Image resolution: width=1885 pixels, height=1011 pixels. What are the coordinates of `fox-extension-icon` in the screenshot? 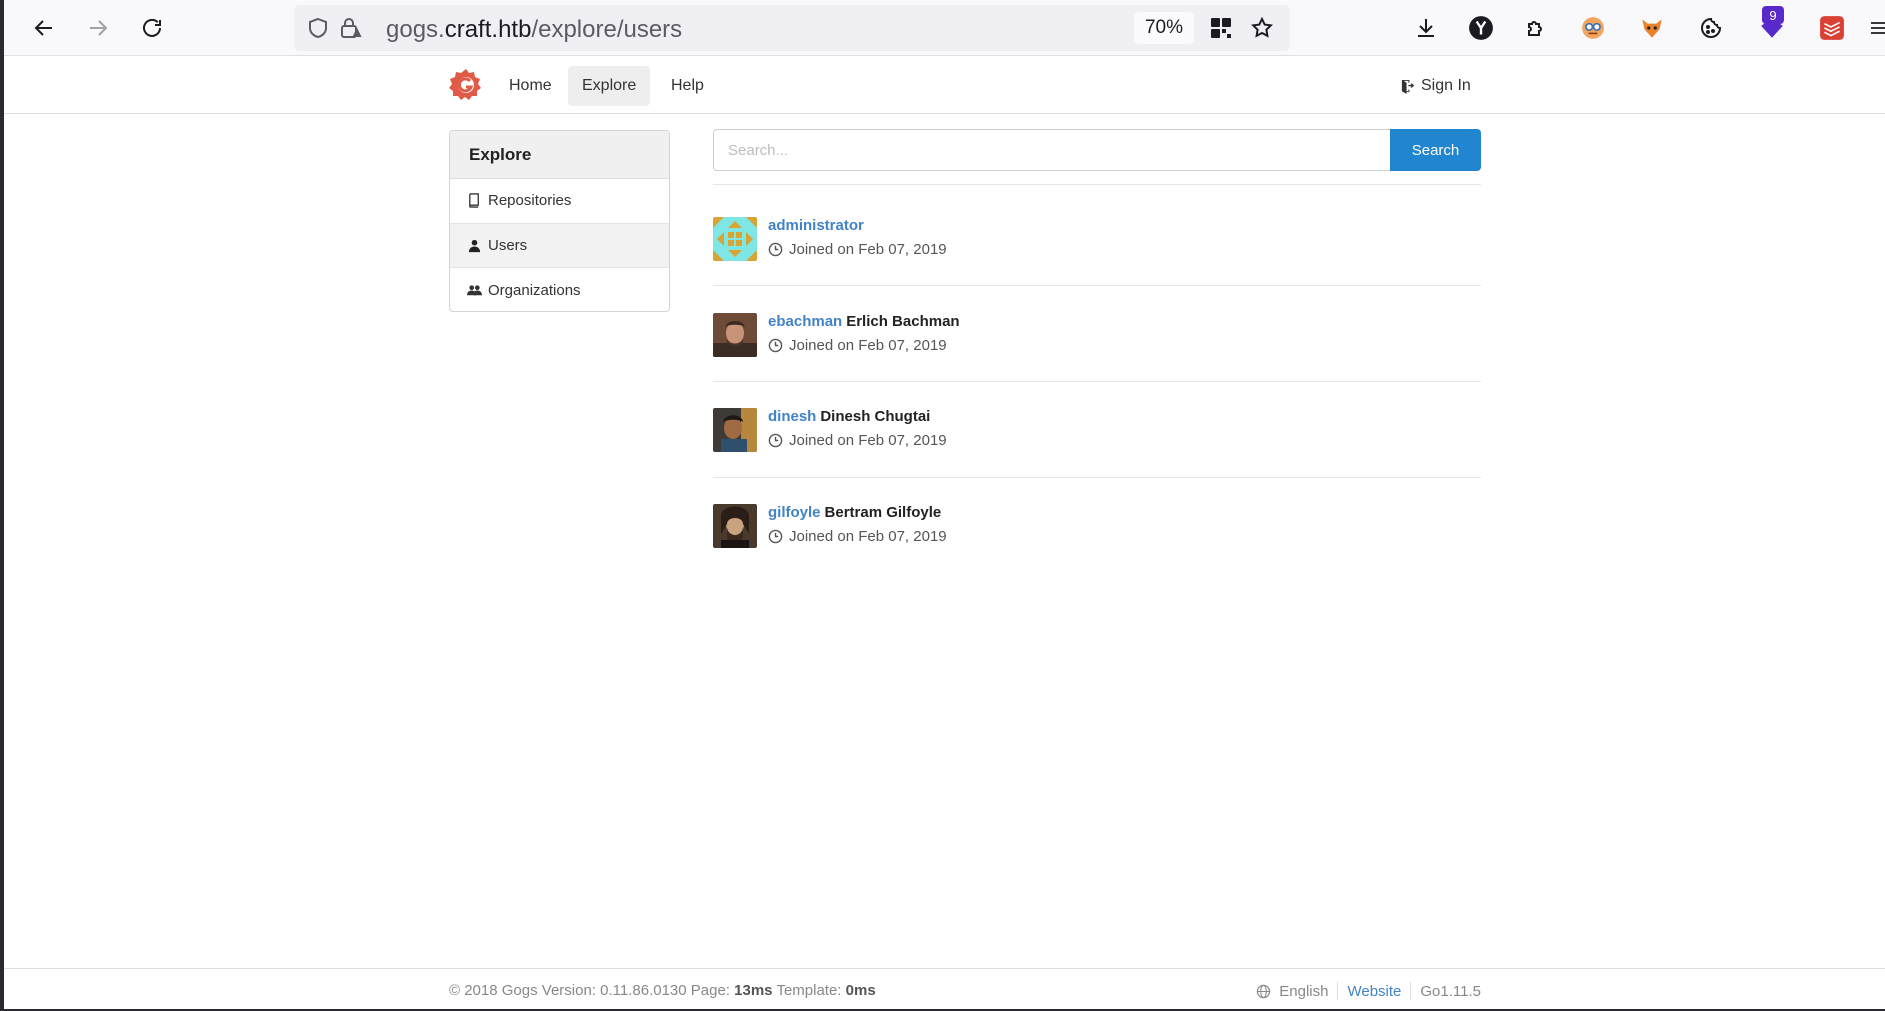 It's located at (1652, 28).